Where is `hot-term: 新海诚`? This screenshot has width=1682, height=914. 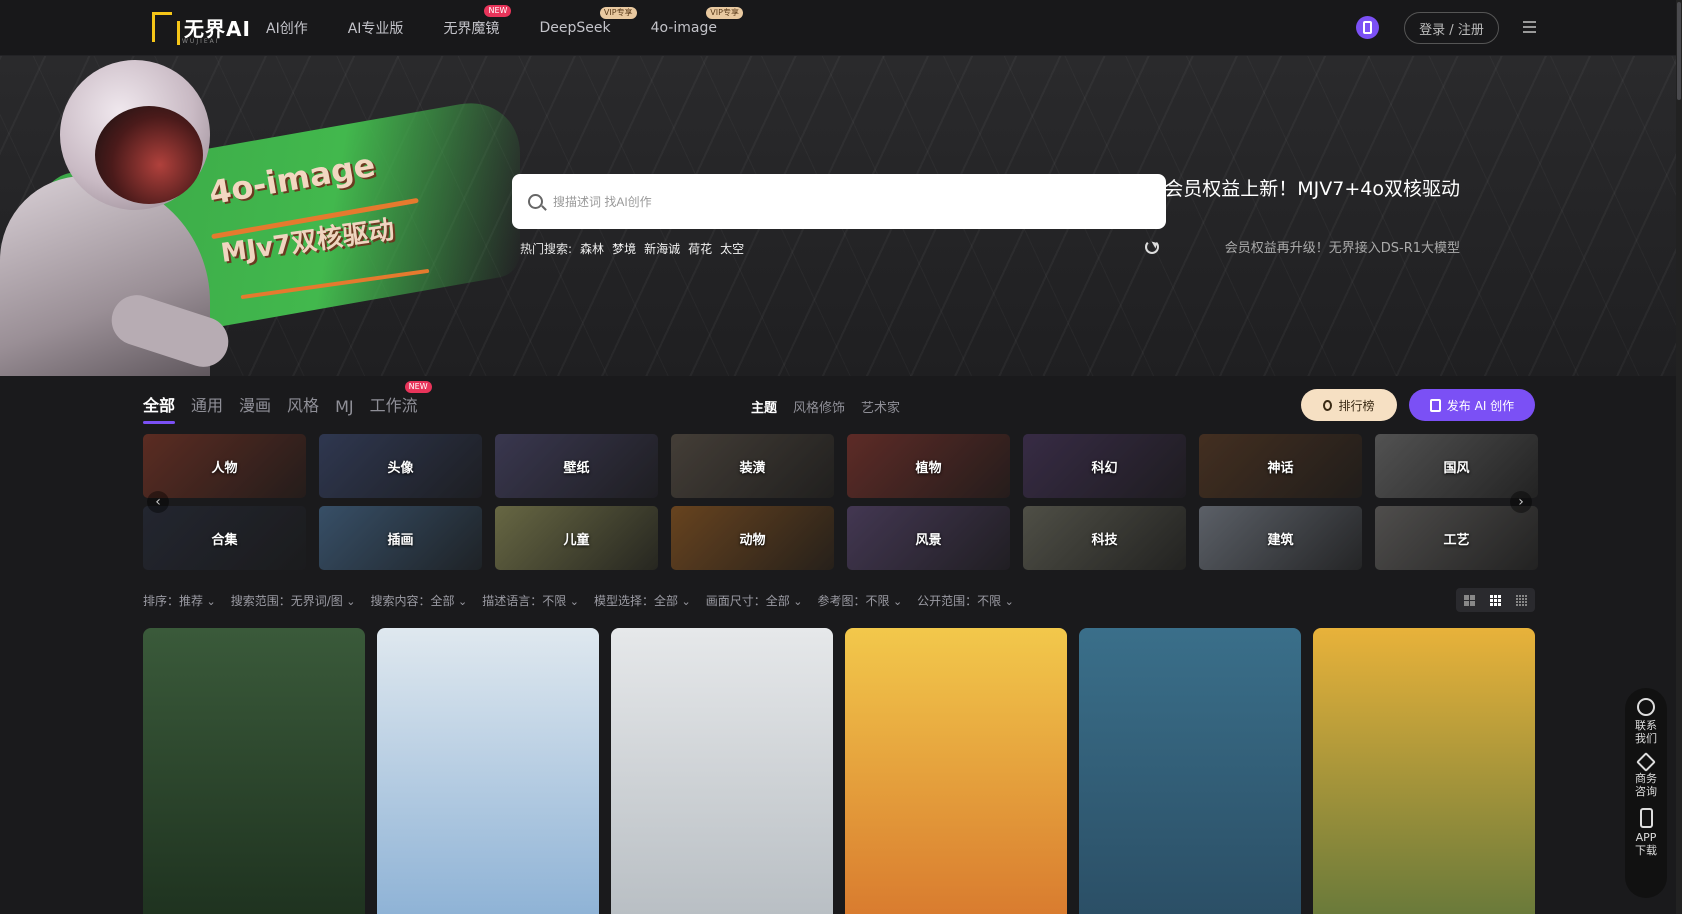
hot-term: 新海诚 is located at coordinates (662, 248).